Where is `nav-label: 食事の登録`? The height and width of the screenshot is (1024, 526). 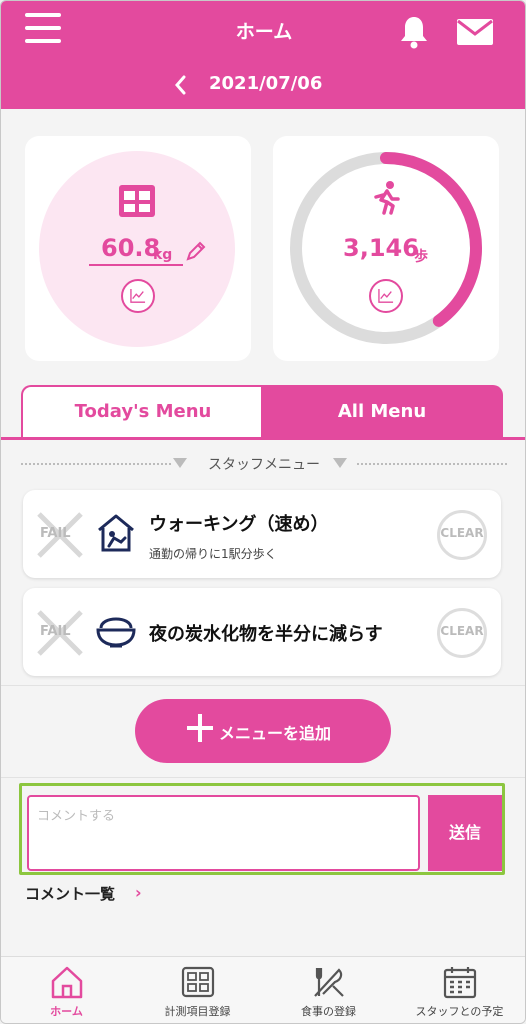
nav-label: 食事の登録 is located at coordinates (328, 1011).